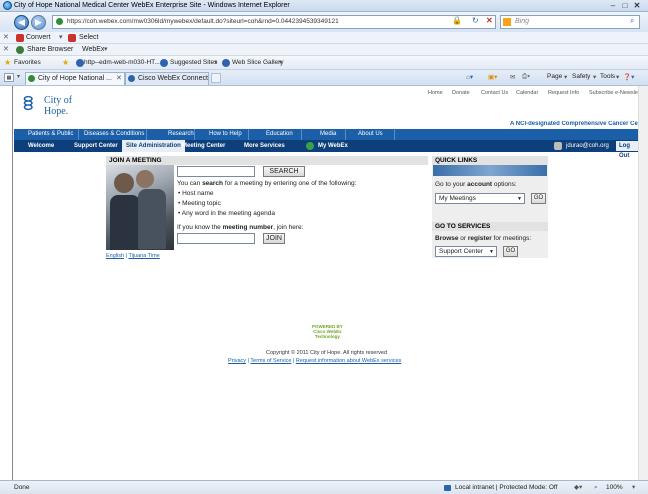 This screenshot has width=648, height=494. I want to click on home-icon: ⌂▾, so click(469, 77).